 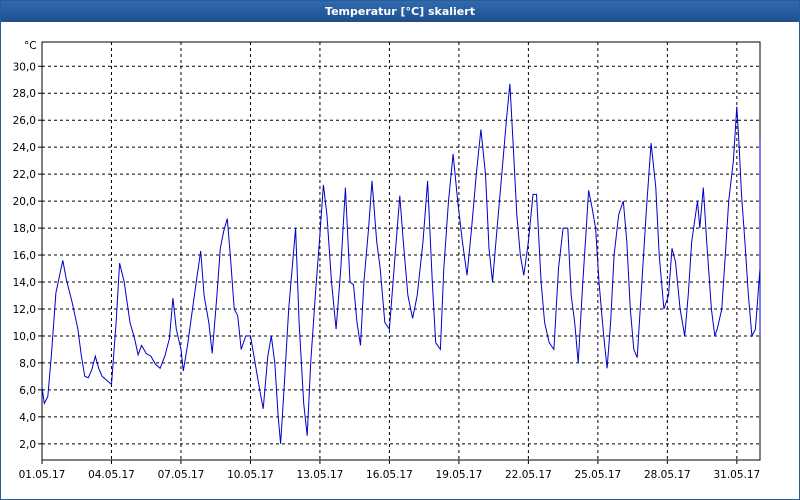 What do you see at coordinates (27, 418) in the screenshot?
I see `y-tick-label: 4,0` at bounding box center [27, 418].